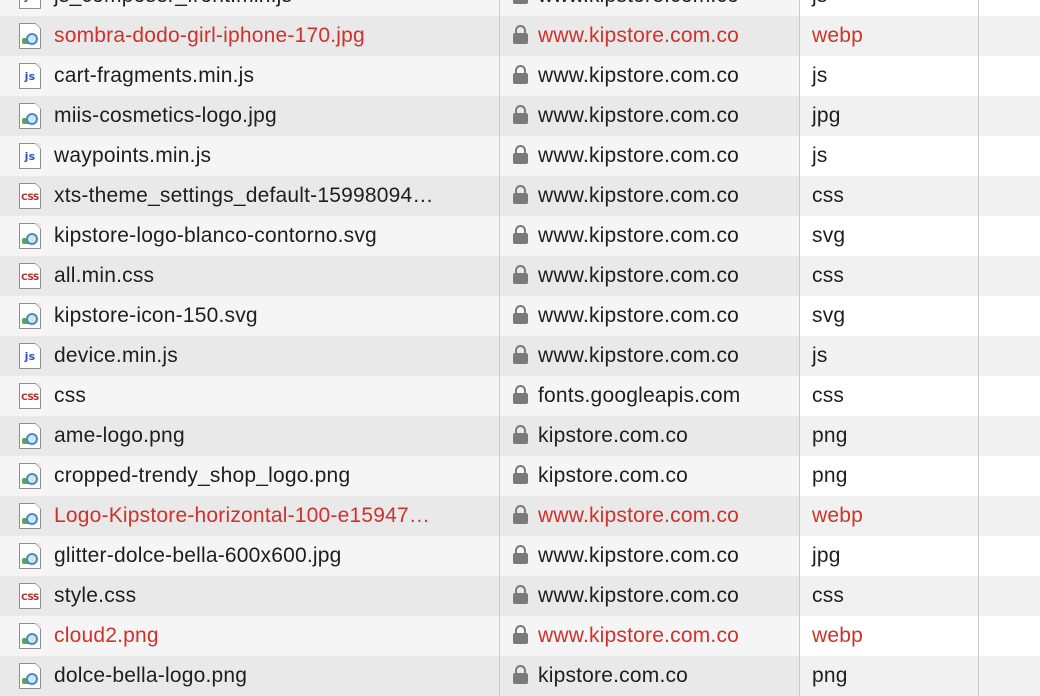 This screenshot has width=1040, height=696. I want to click on type-cell: webp, so click(889, 516).